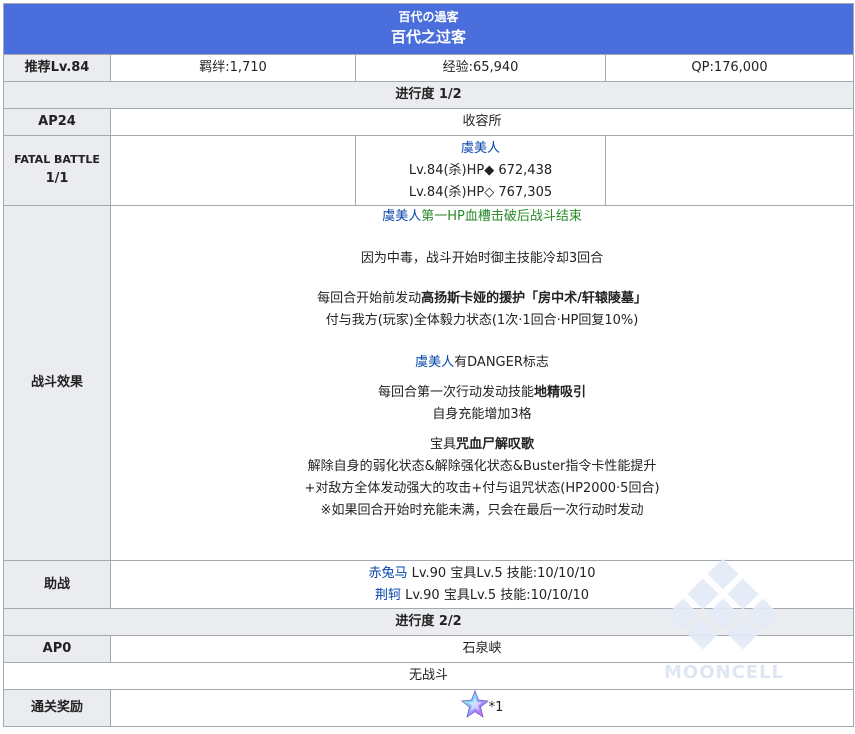  What do you see at coordinates (495, 595) in the screenshot?
I see `support-line-2-text: Lv.90 宝具Lv.5 技能:10/10/10` at bounding box center [495, 595].